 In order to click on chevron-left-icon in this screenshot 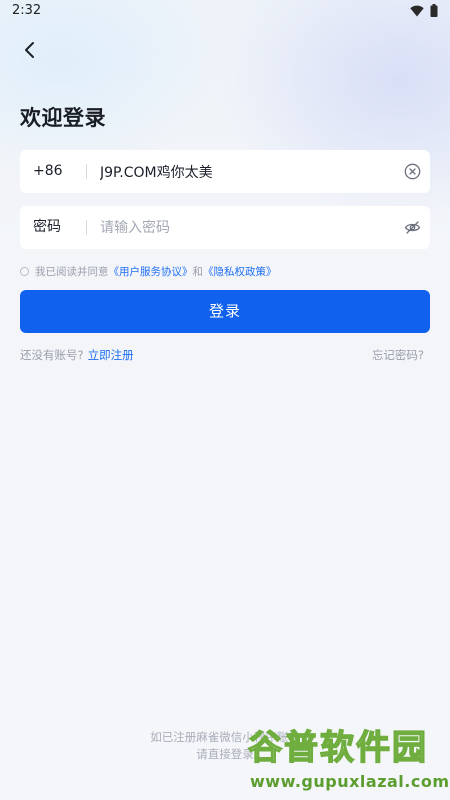, I will do `click(29, 50)`.